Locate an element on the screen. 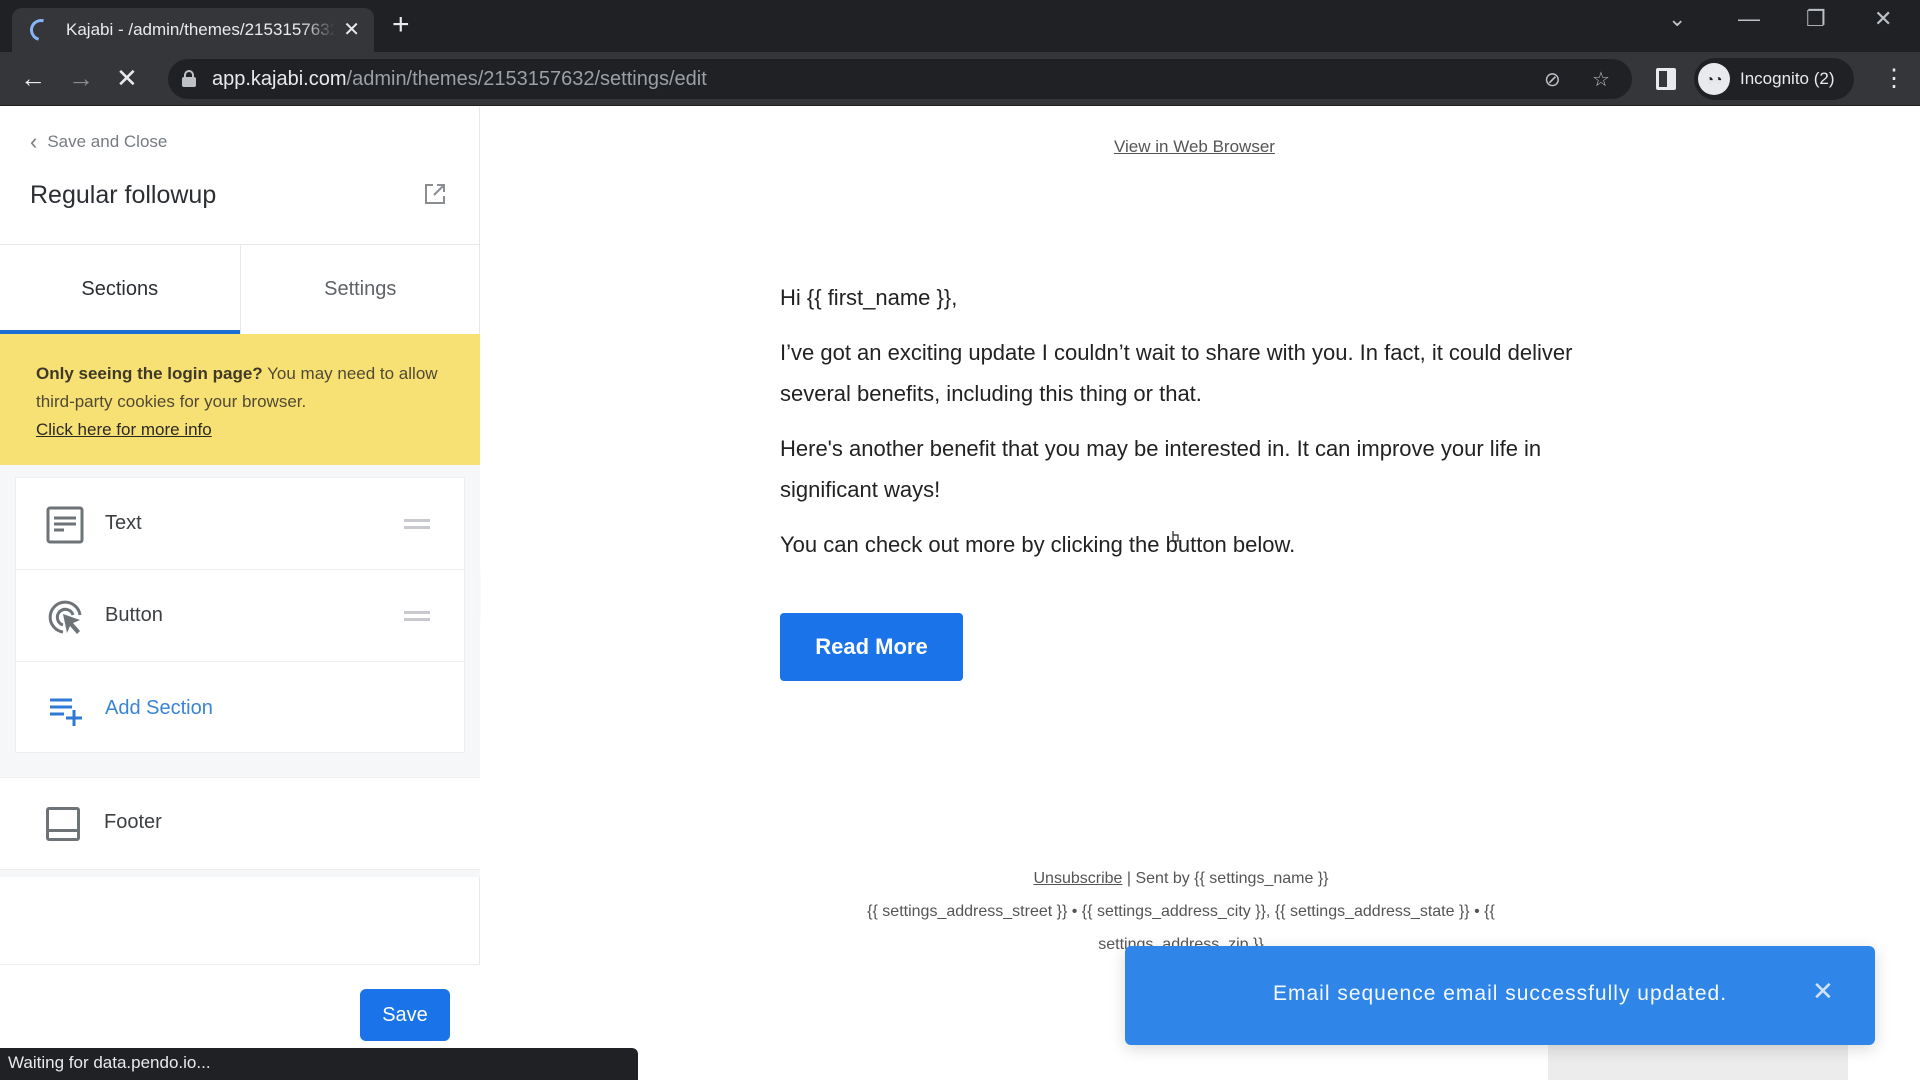 Image resolution: width=1920 pixels, height=1080 pixels. profile-label: Incognito (2) is located at coordinates (1787, 78).